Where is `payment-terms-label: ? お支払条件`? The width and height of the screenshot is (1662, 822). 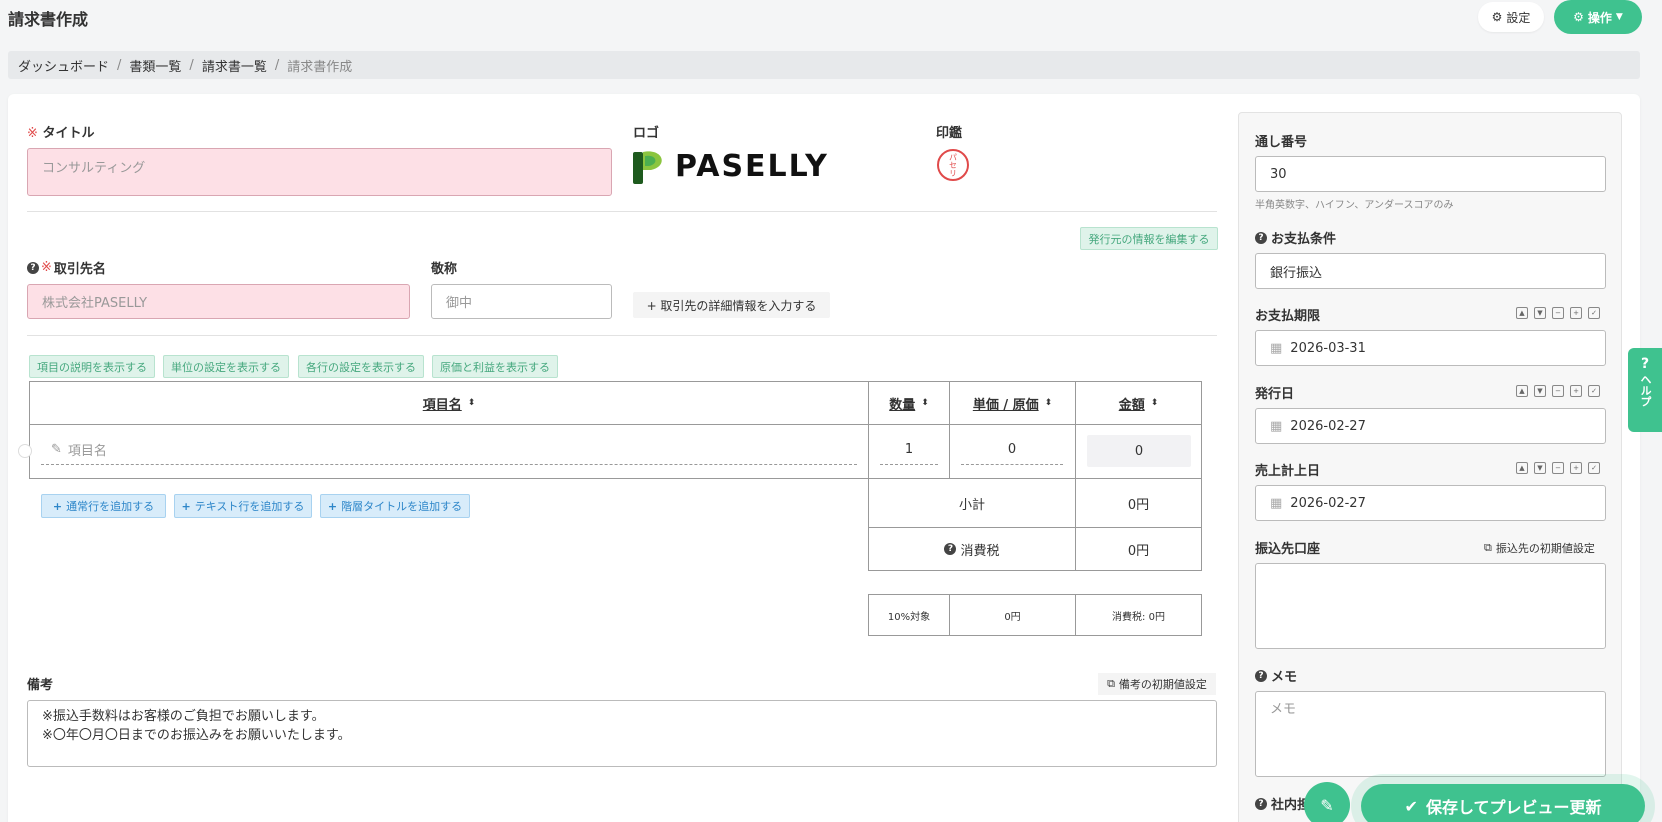
payment-terms-label: ? お支払条件 is located at coordinates (1295, 237).